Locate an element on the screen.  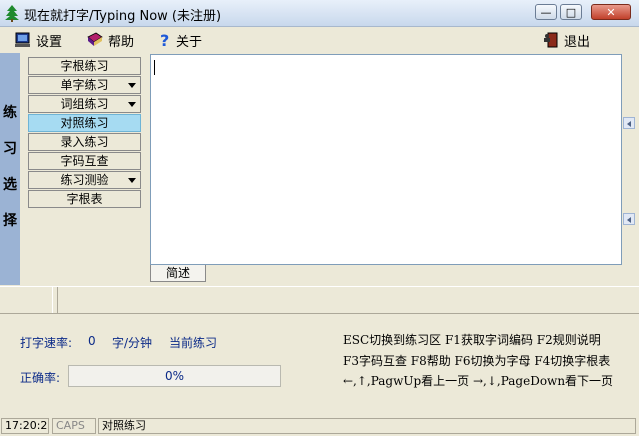
settings-menu: 设置 is located at coordinates (38, 40).